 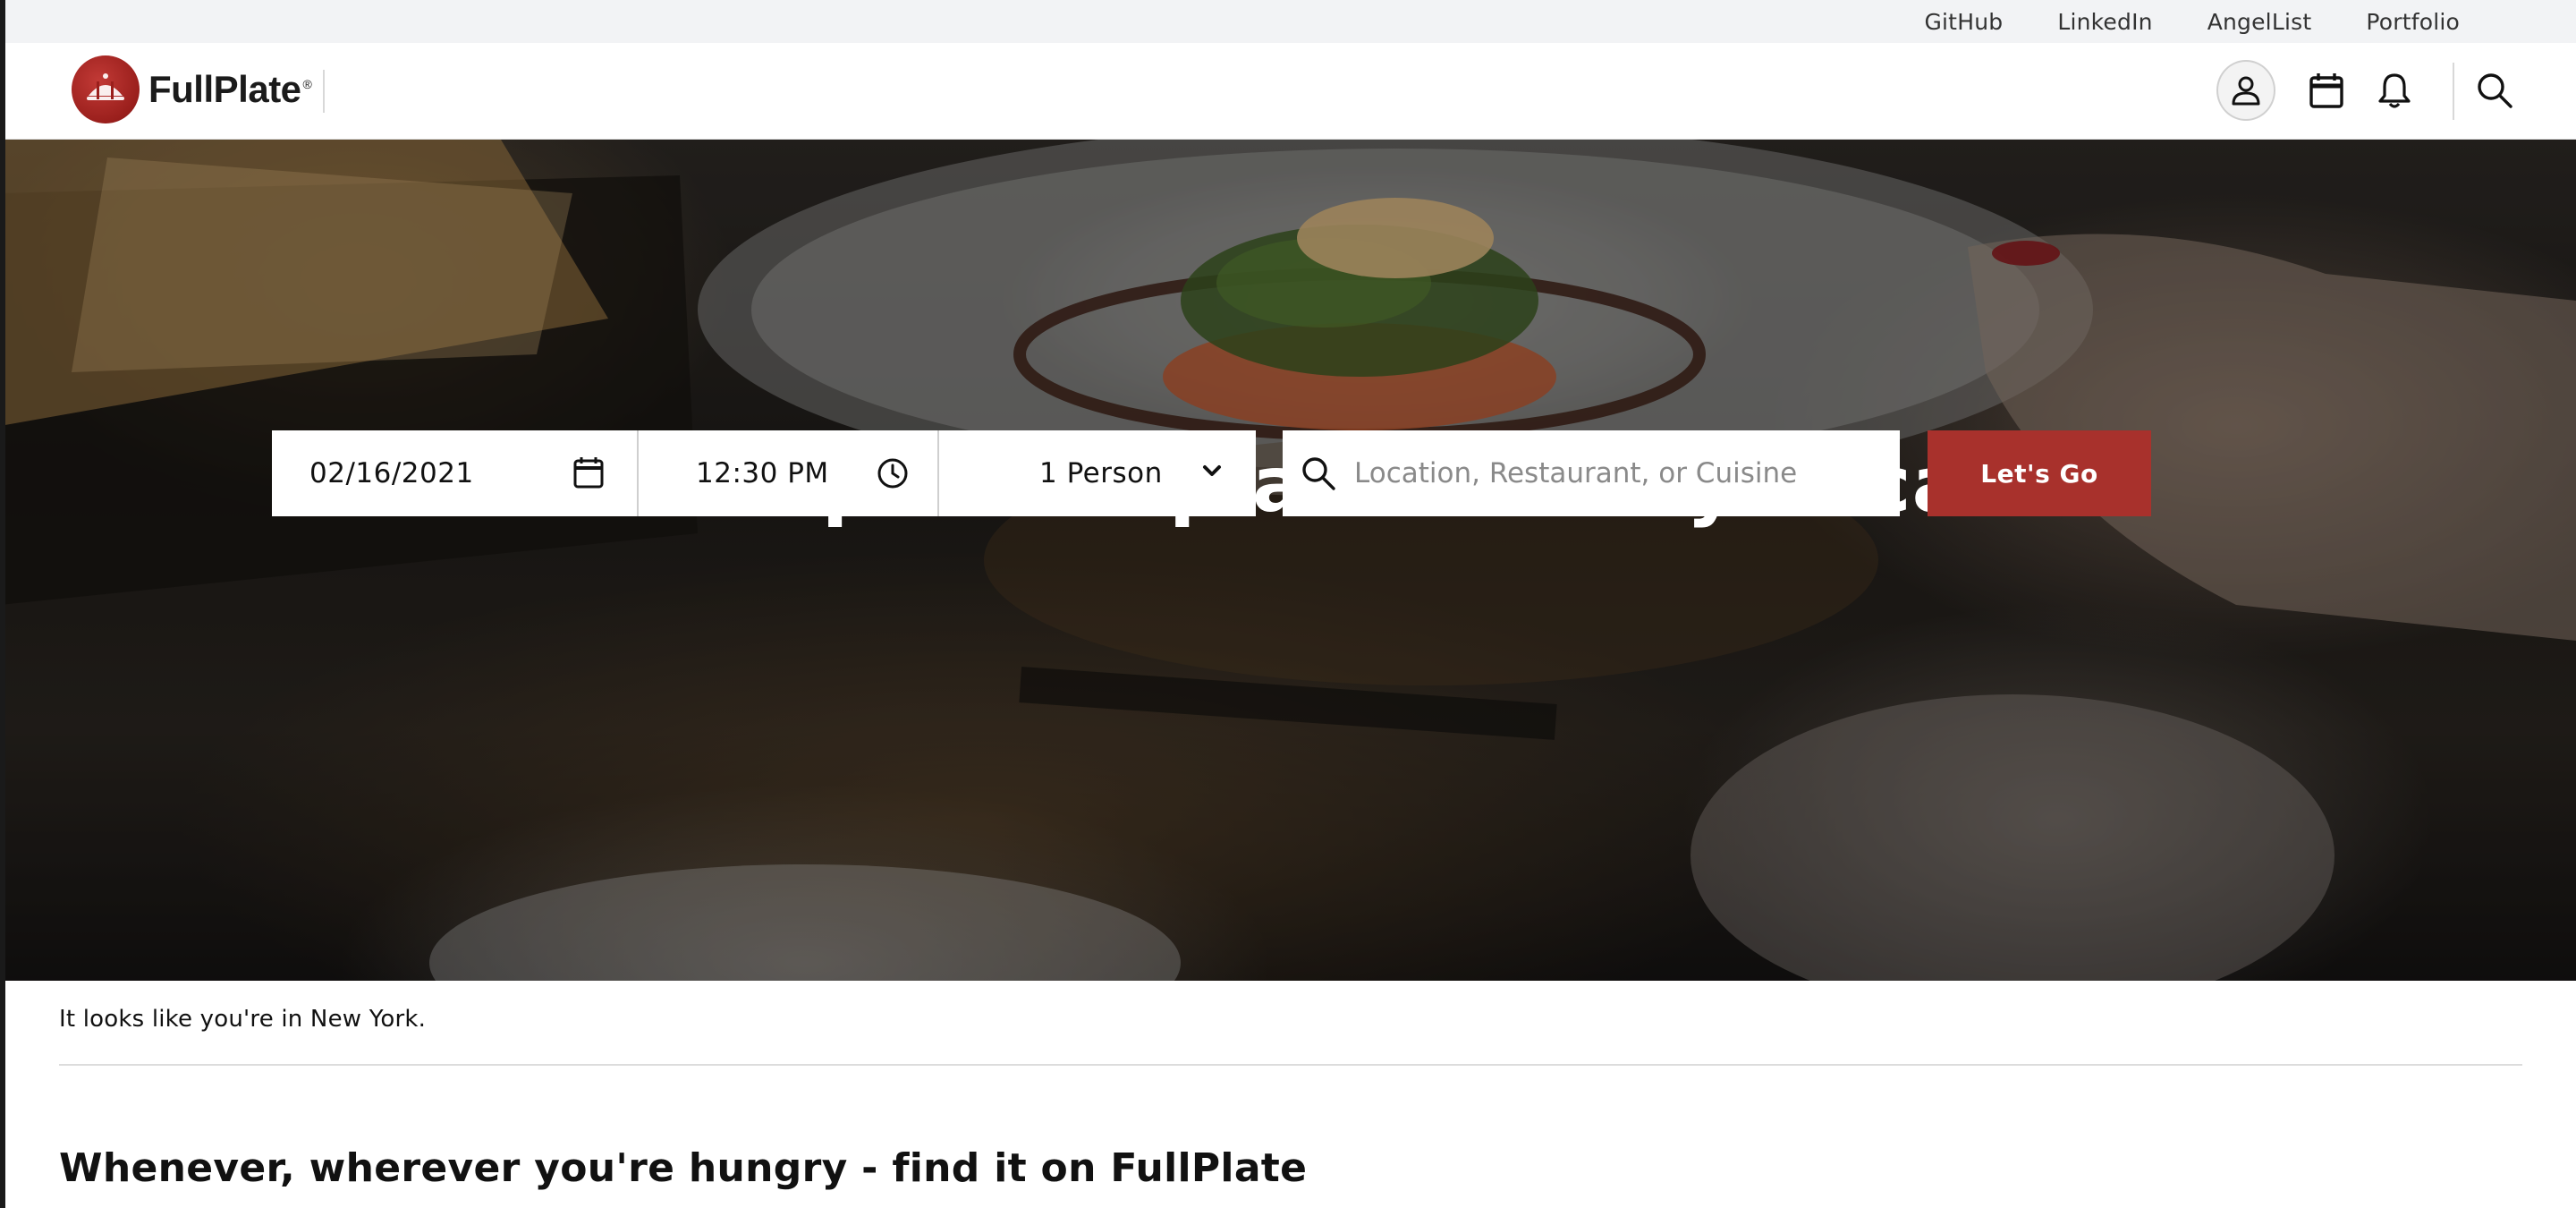 What do you see at coordinates (2, 604) in the screenshot?
I see `window-edge` at bounding box center [2, 604].